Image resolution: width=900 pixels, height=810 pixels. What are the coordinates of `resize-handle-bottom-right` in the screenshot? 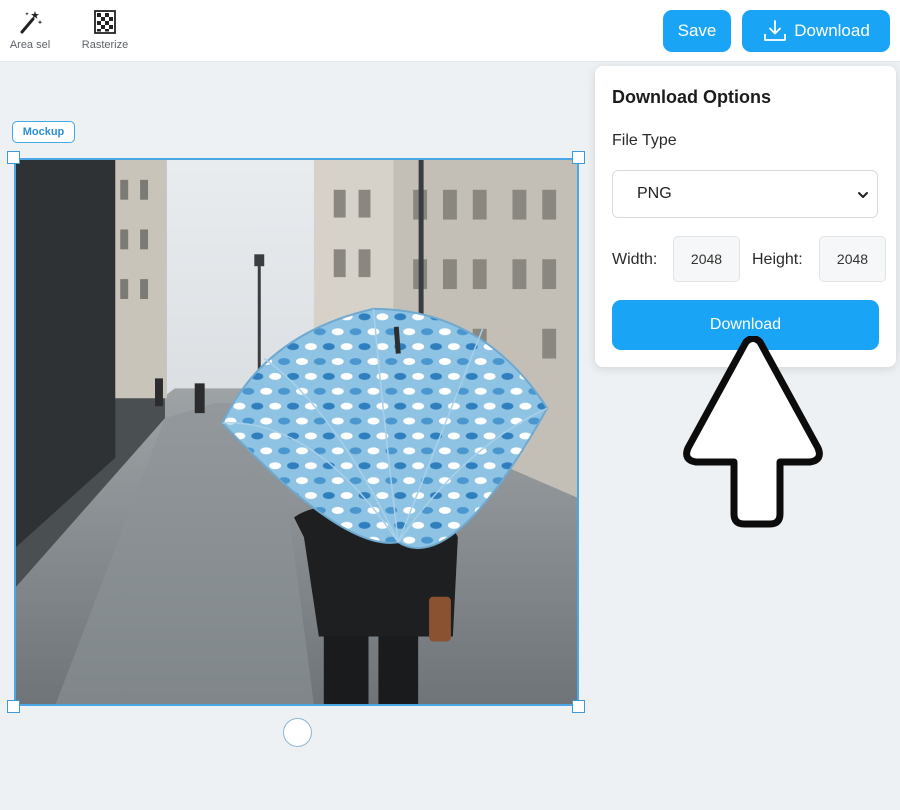 It's located at (578, 706).